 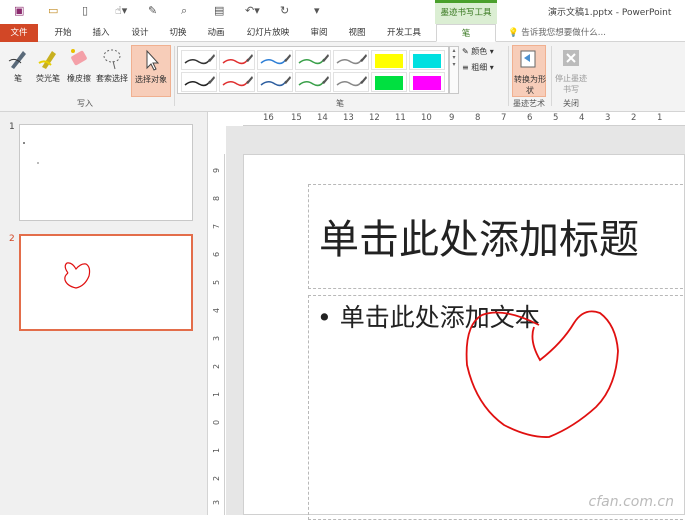 What do you see at coordinates (529, 103) in the screenshot?
I see `group-label-ink-art: 墨迹艺术` at bounding box center [529, 103].